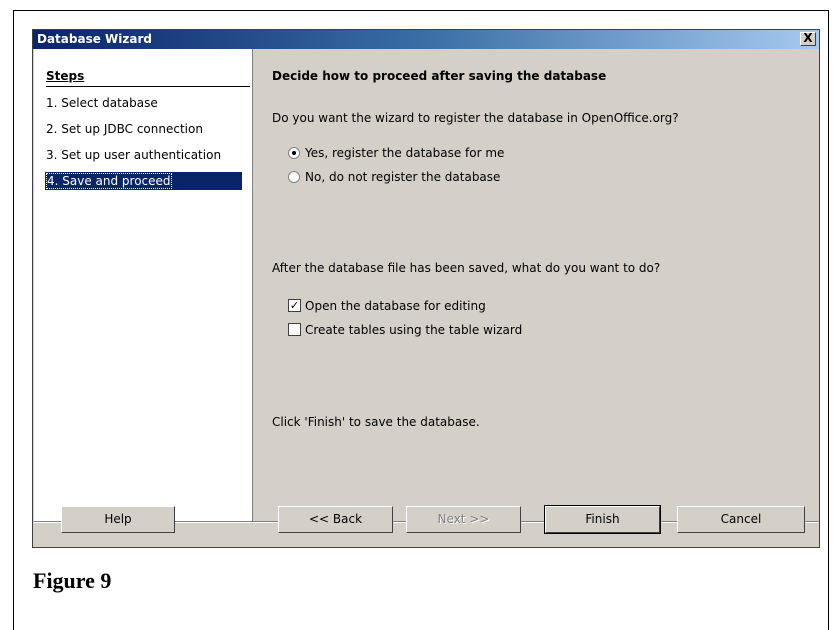 This screenshot has height=630, width=834. I want to click on window-title: Database Wizard, so click(94, 39).